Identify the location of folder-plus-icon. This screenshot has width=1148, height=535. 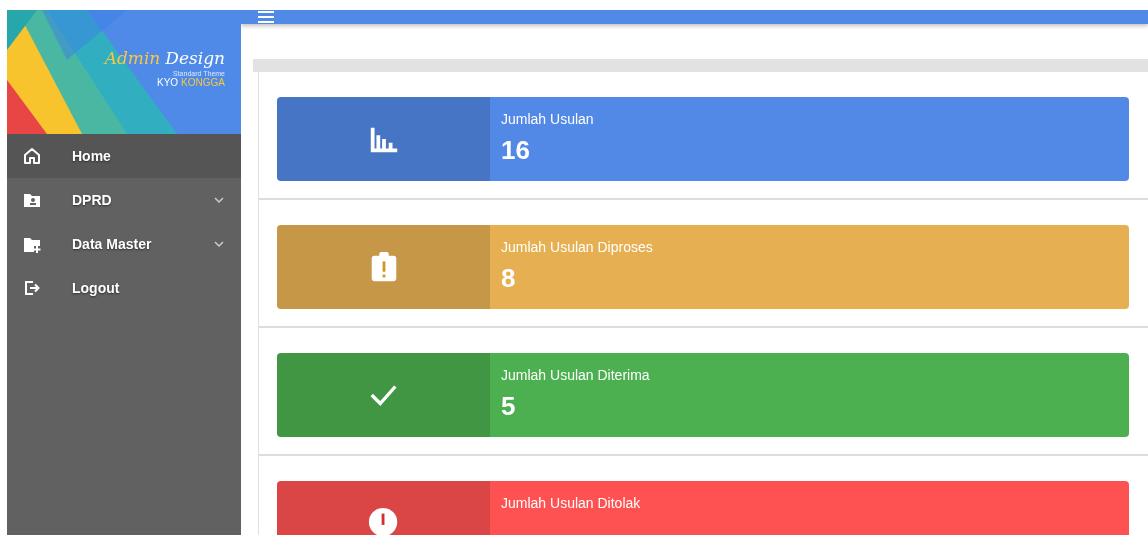
(32, 244).